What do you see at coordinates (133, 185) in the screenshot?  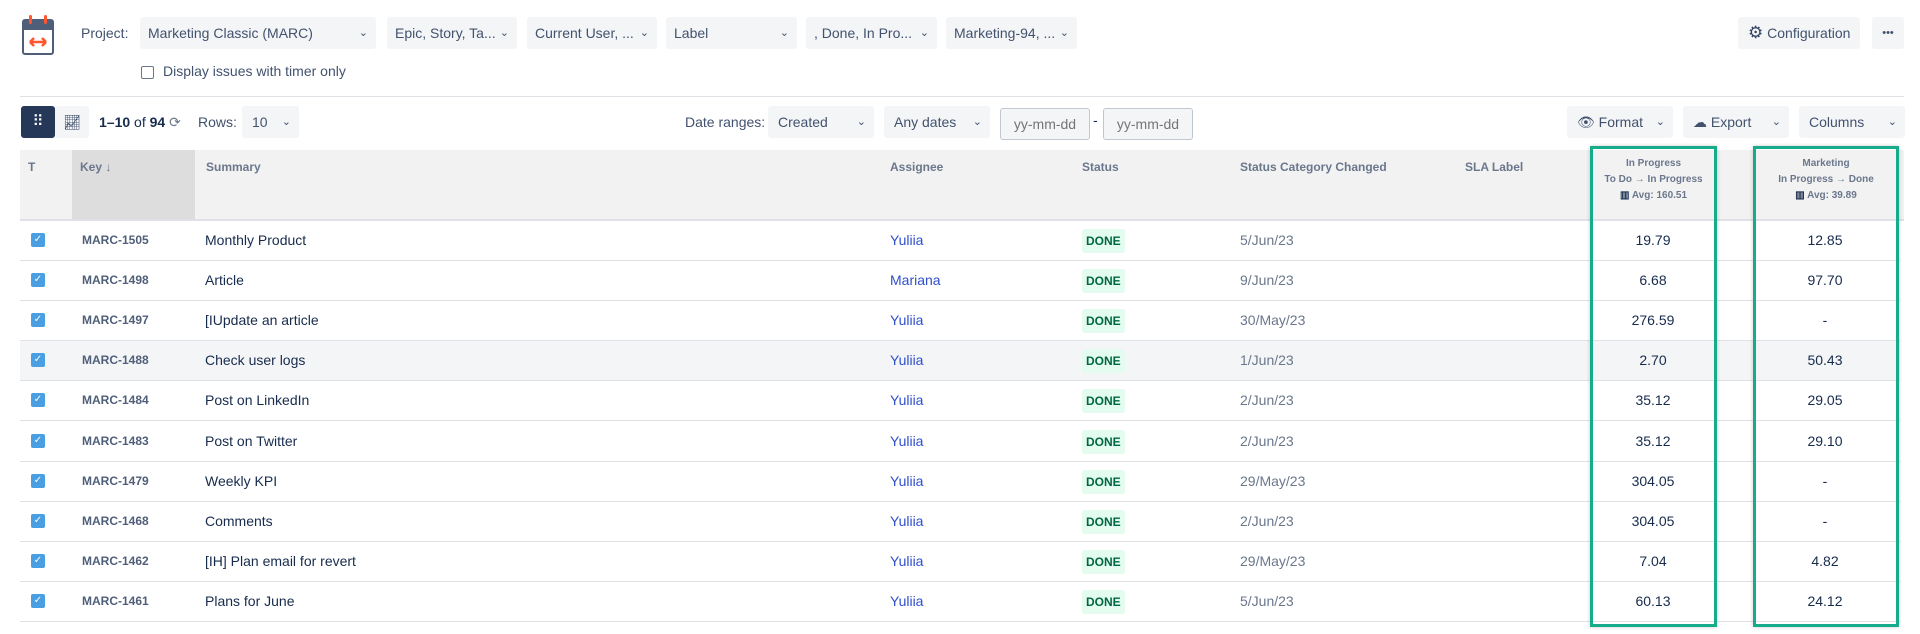 I see `column-header-key: Key ↓` at bounding box center [133, 185].